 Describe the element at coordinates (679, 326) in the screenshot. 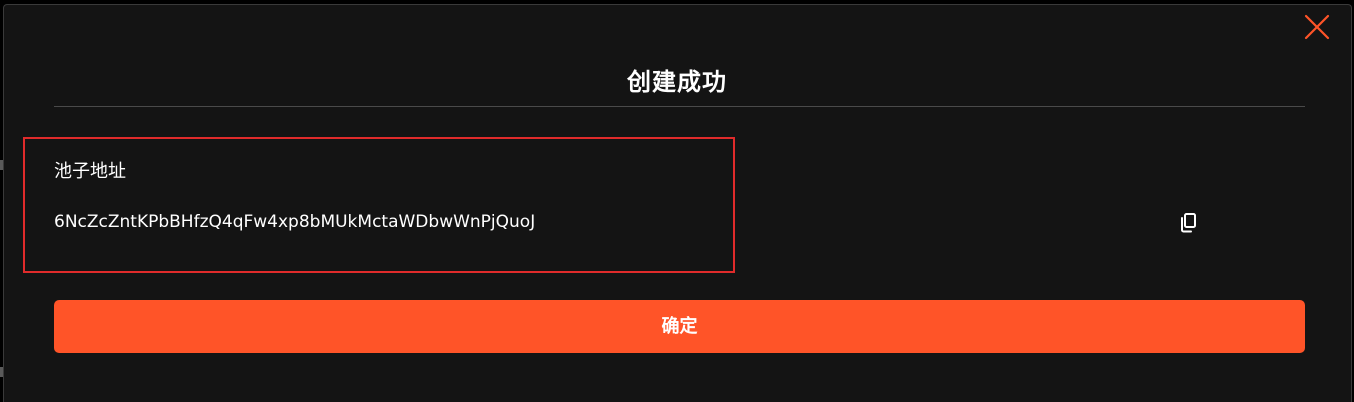

I see `confirm-button: 确定` at that location.